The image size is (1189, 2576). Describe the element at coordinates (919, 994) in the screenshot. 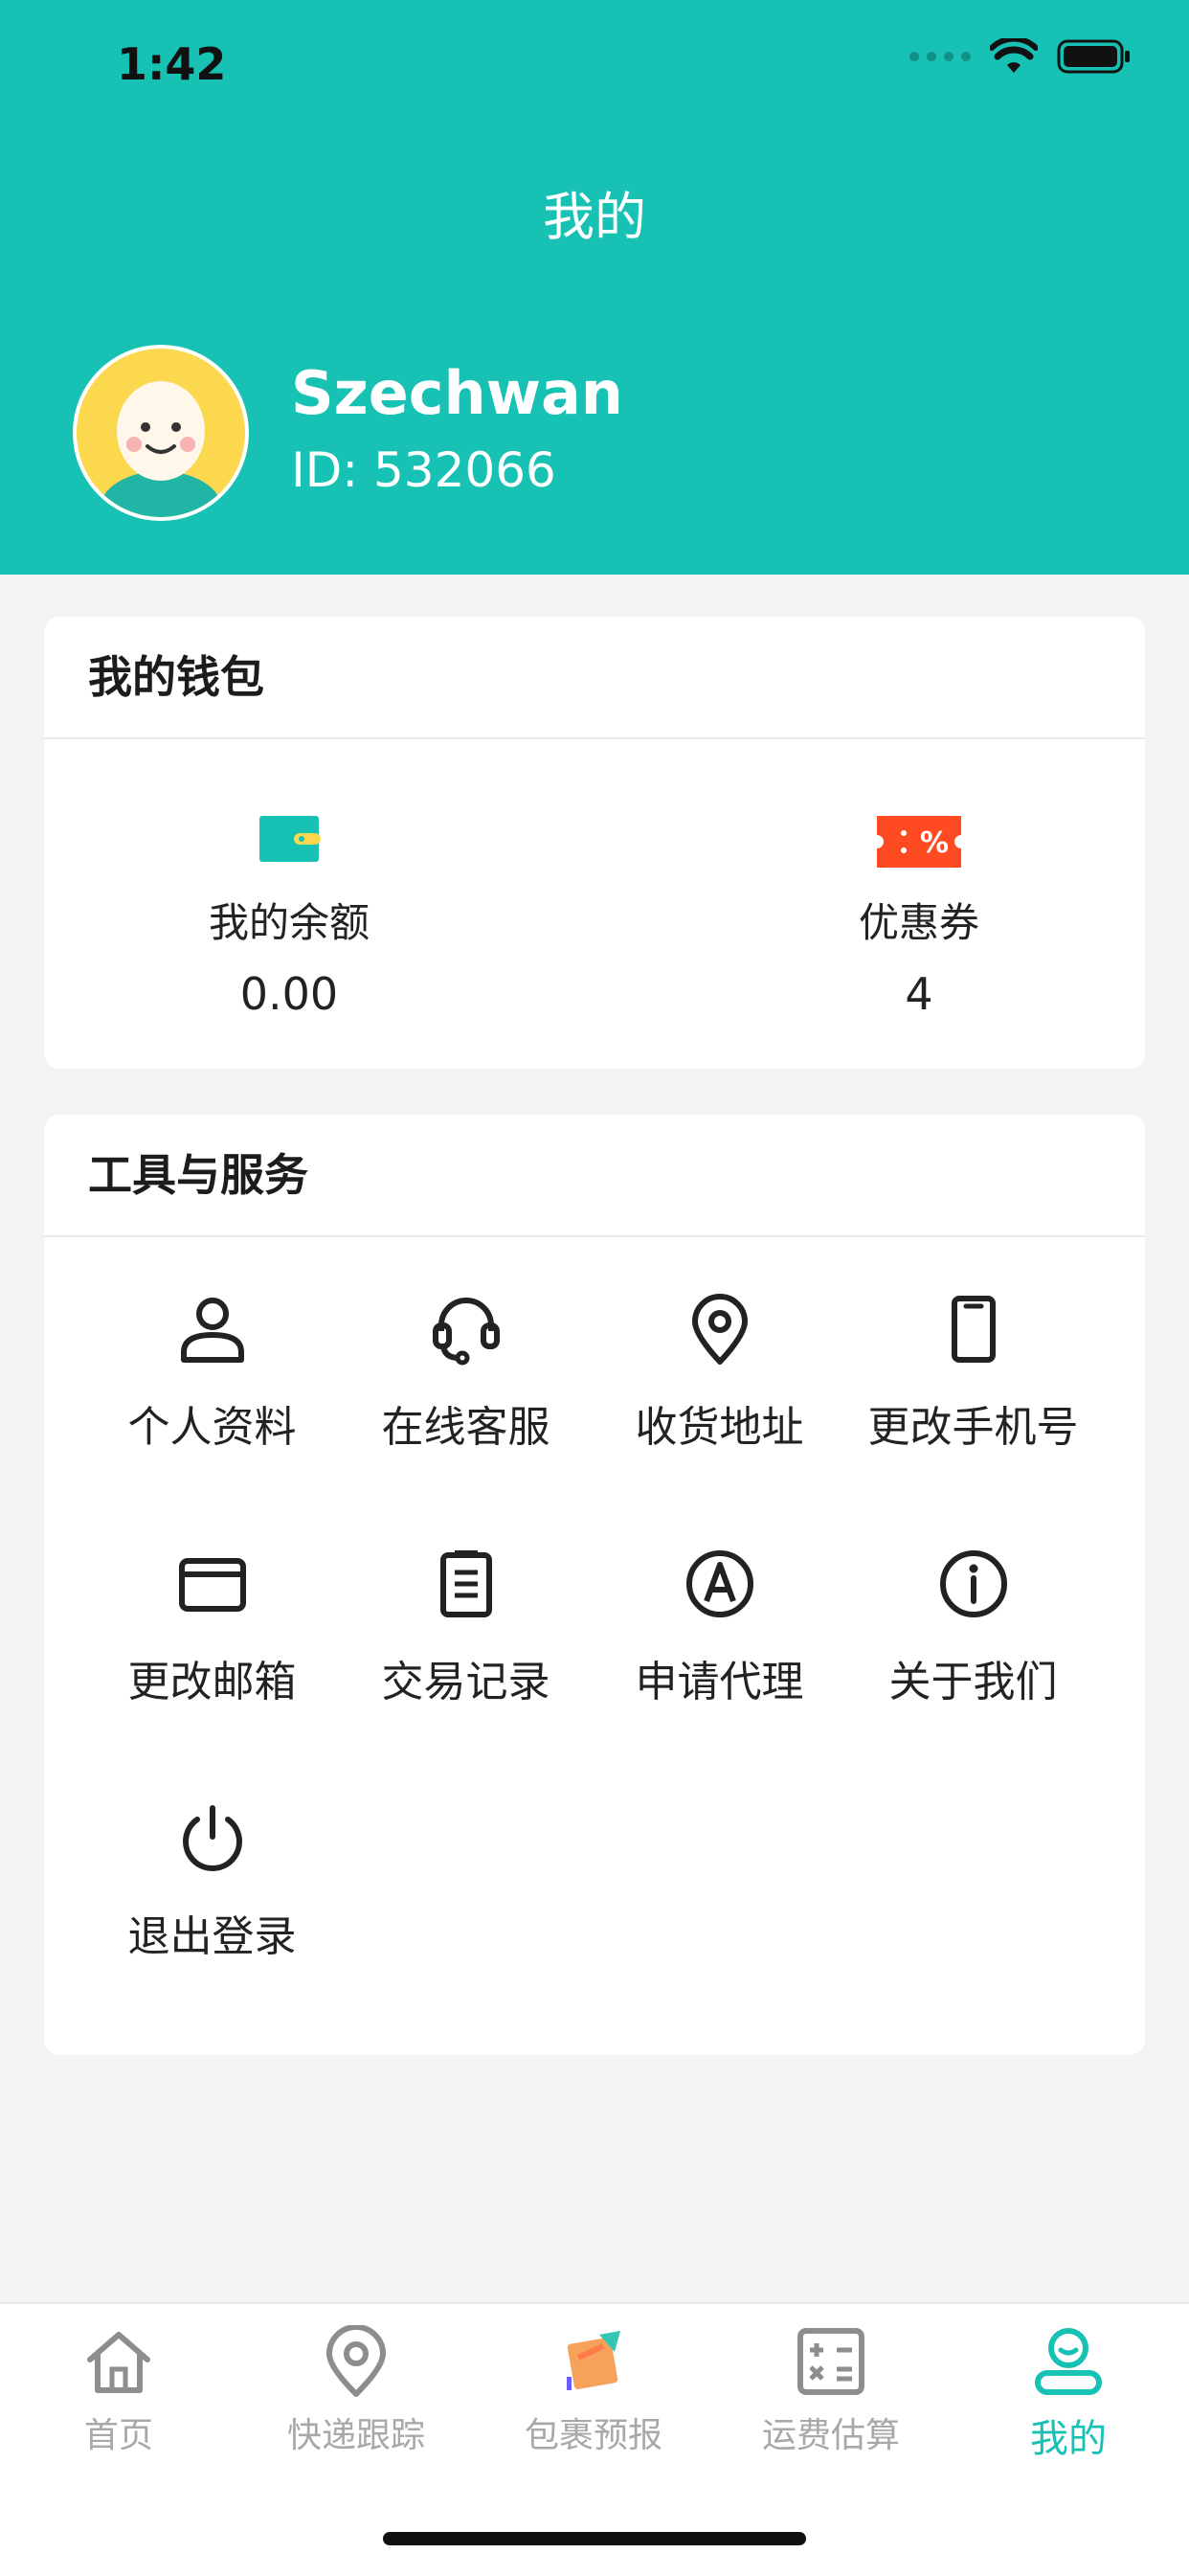

I see `coupon-value: 4` at that location.